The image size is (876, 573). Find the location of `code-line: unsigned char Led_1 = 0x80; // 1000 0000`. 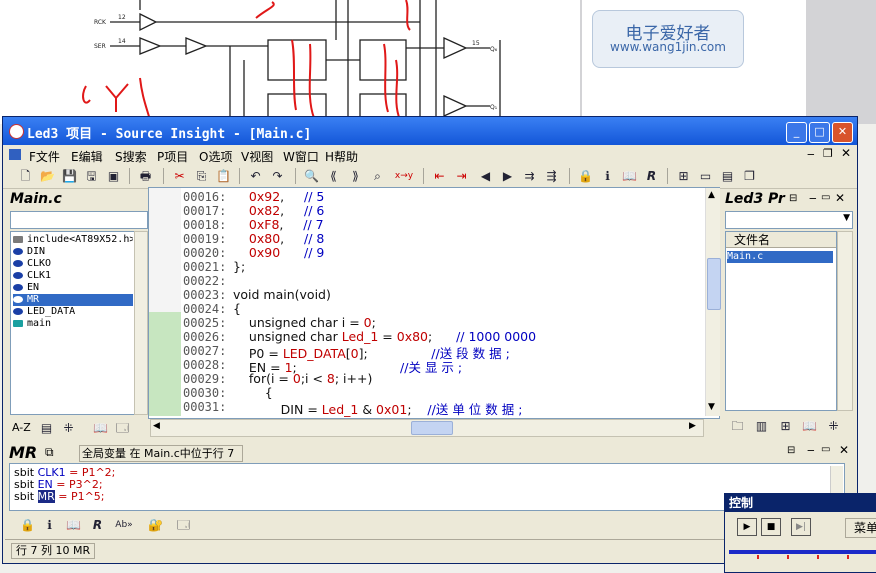

code-line: unsigned char Led_1 = 0x80; // 1000 0000 is located at coordinates (384, 336).